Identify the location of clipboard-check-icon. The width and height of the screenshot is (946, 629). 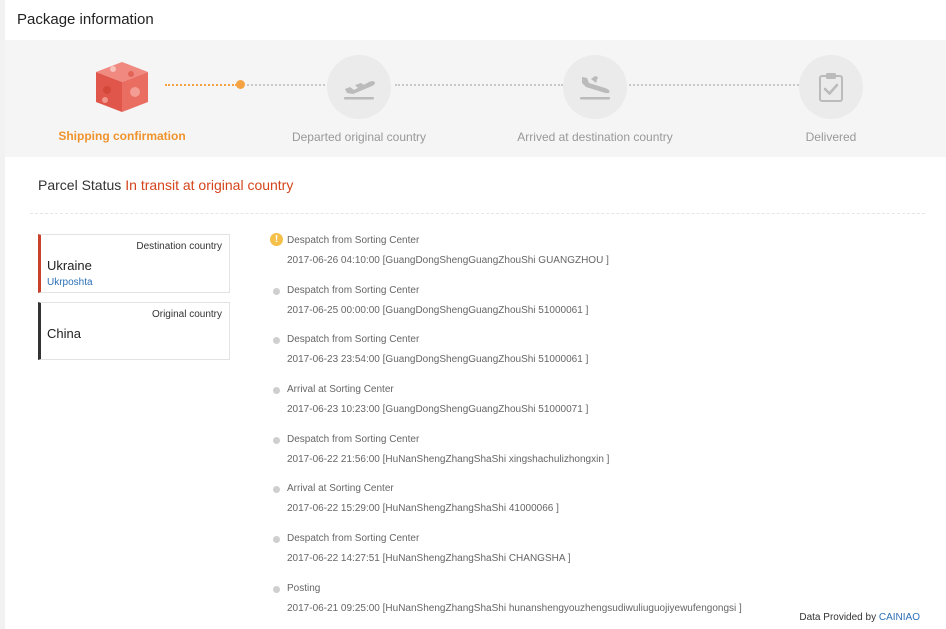
(831, 87).